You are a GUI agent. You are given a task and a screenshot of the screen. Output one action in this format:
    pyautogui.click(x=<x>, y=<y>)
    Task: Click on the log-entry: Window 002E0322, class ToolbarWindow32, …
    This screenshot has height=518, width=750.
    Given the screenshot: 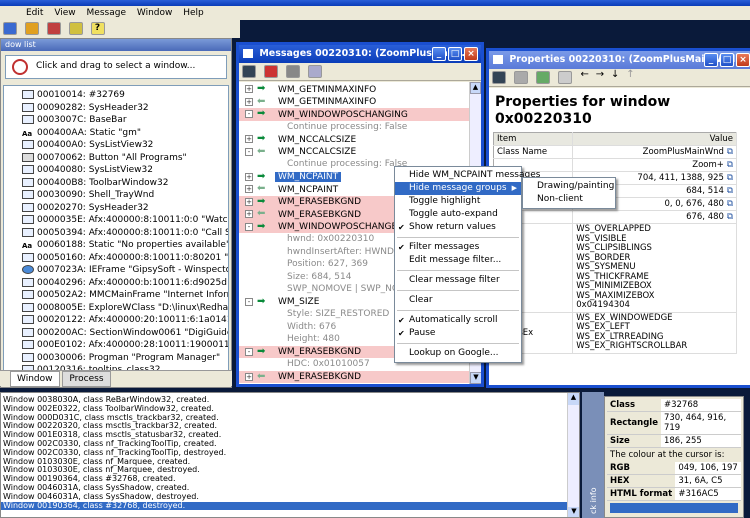 What is the action you would take?
    pyautogui.click(x=290, y=409)
    